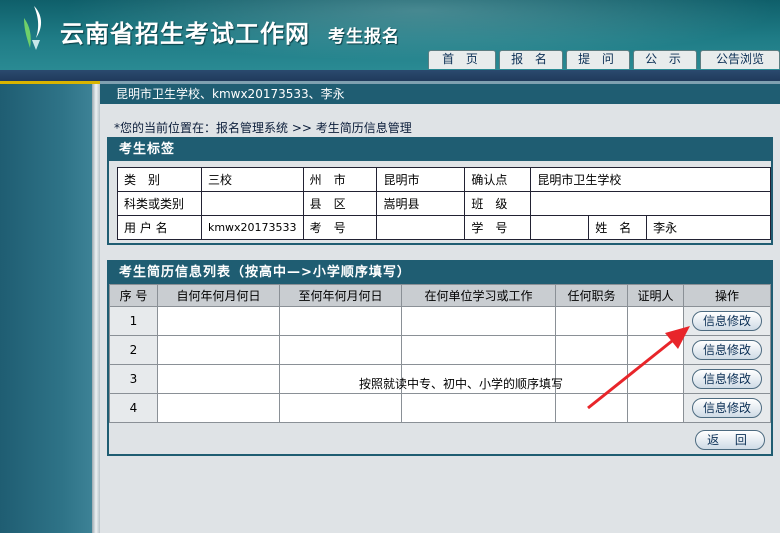  I want to click on label-category: 类 别, so click(159, 179).